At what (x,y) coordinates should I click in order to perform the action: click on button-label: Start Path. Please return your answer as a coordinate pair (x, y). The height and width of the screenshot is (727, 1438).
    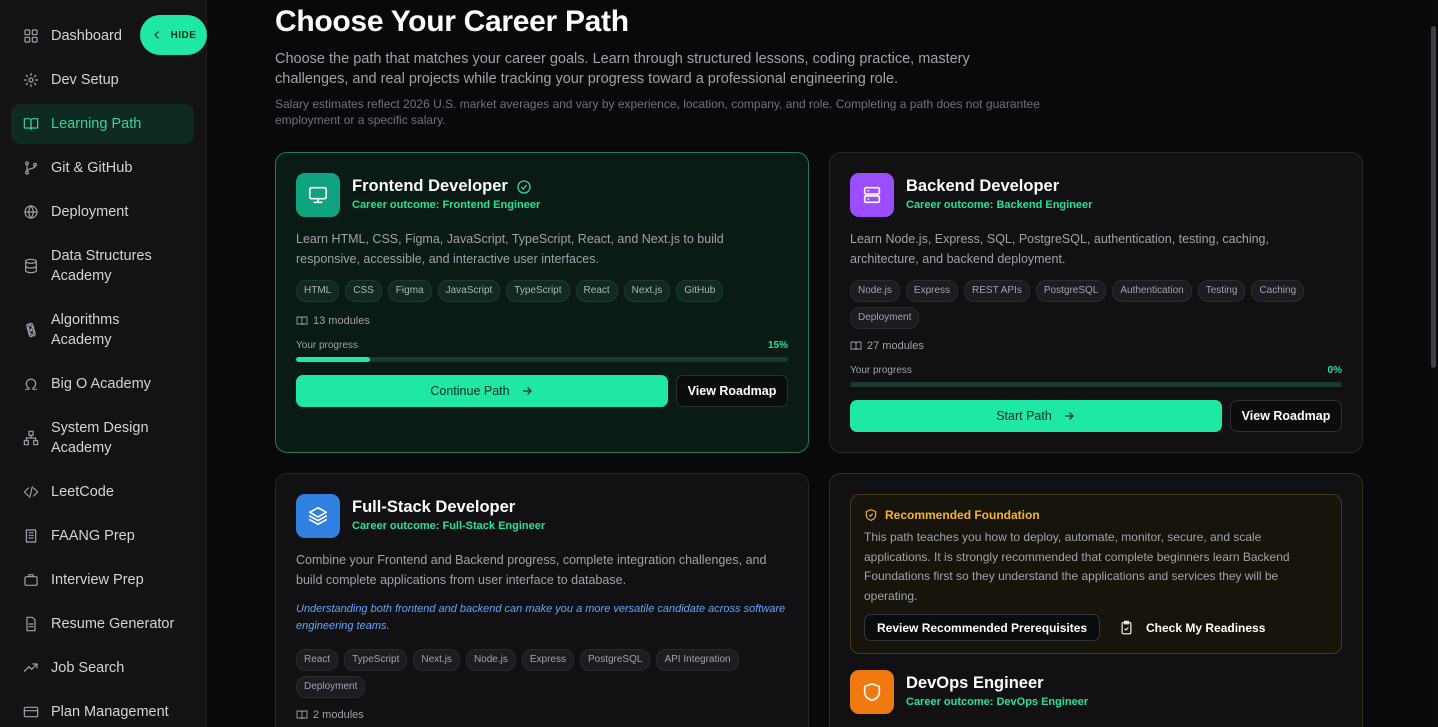
    Looking at the image, I should click on (1024, 416).